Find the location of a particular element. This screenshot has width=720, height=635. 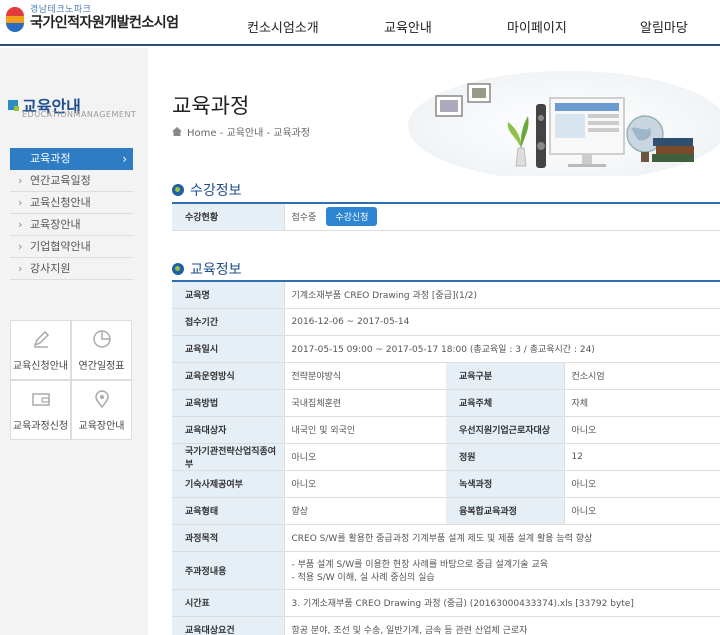

table-row: 교육명 기계소재부품 CREO Drawing 과정 [중급](1/2) is located at coordinates (446, 295).